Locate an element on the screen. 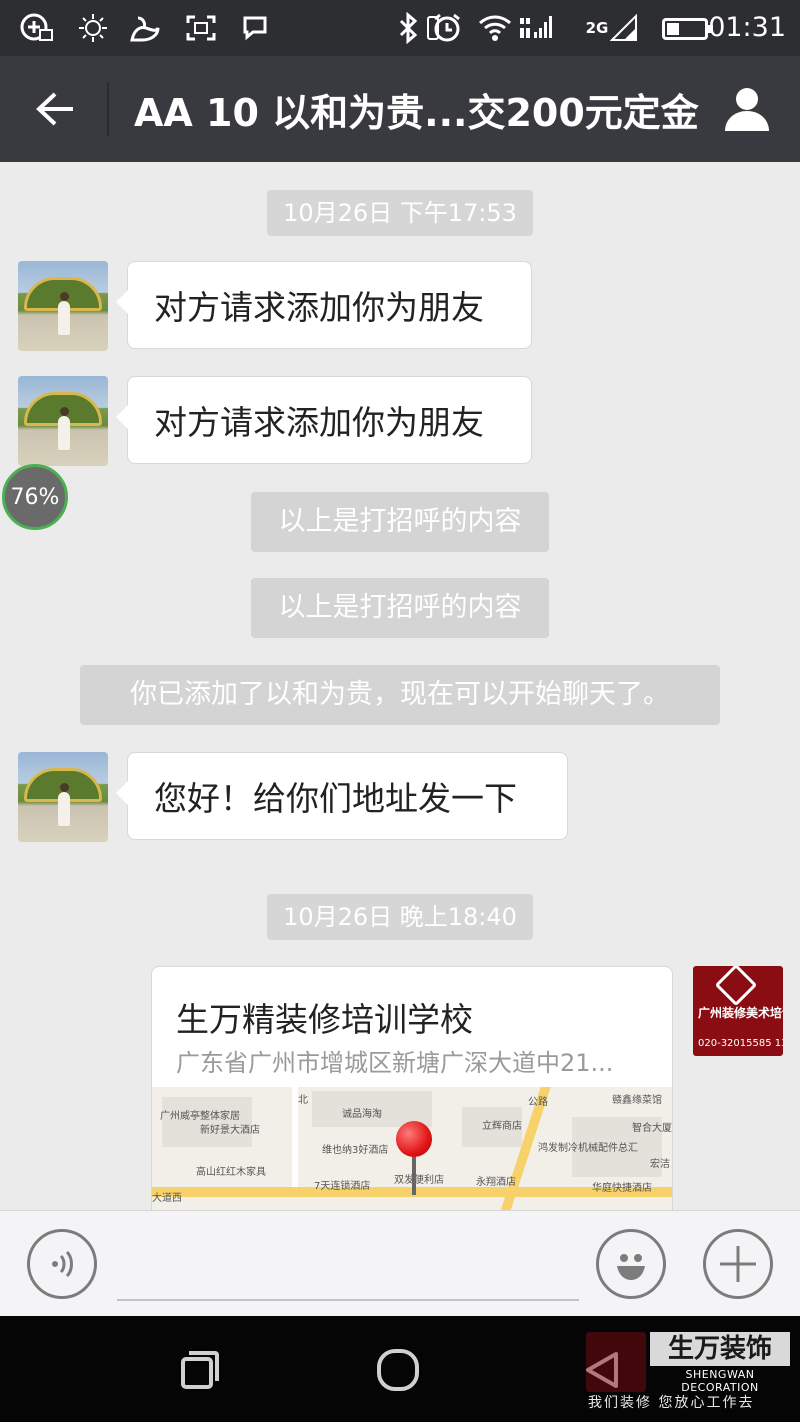  uc-browser-icon is located at coordinates (145, 28).